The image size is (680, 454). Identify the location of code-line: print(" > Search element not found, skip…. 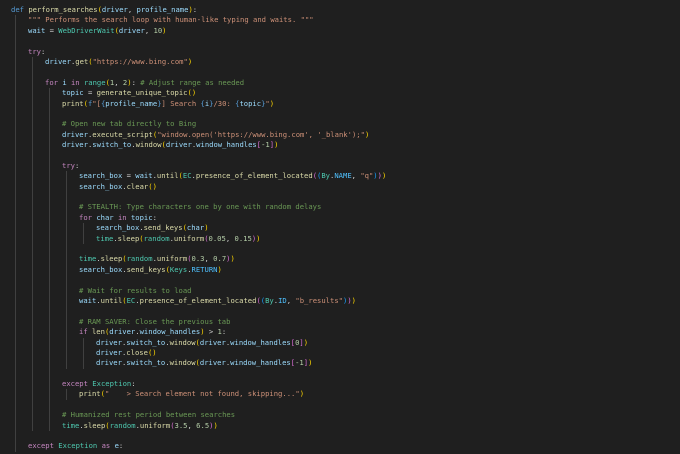
(340, 394).